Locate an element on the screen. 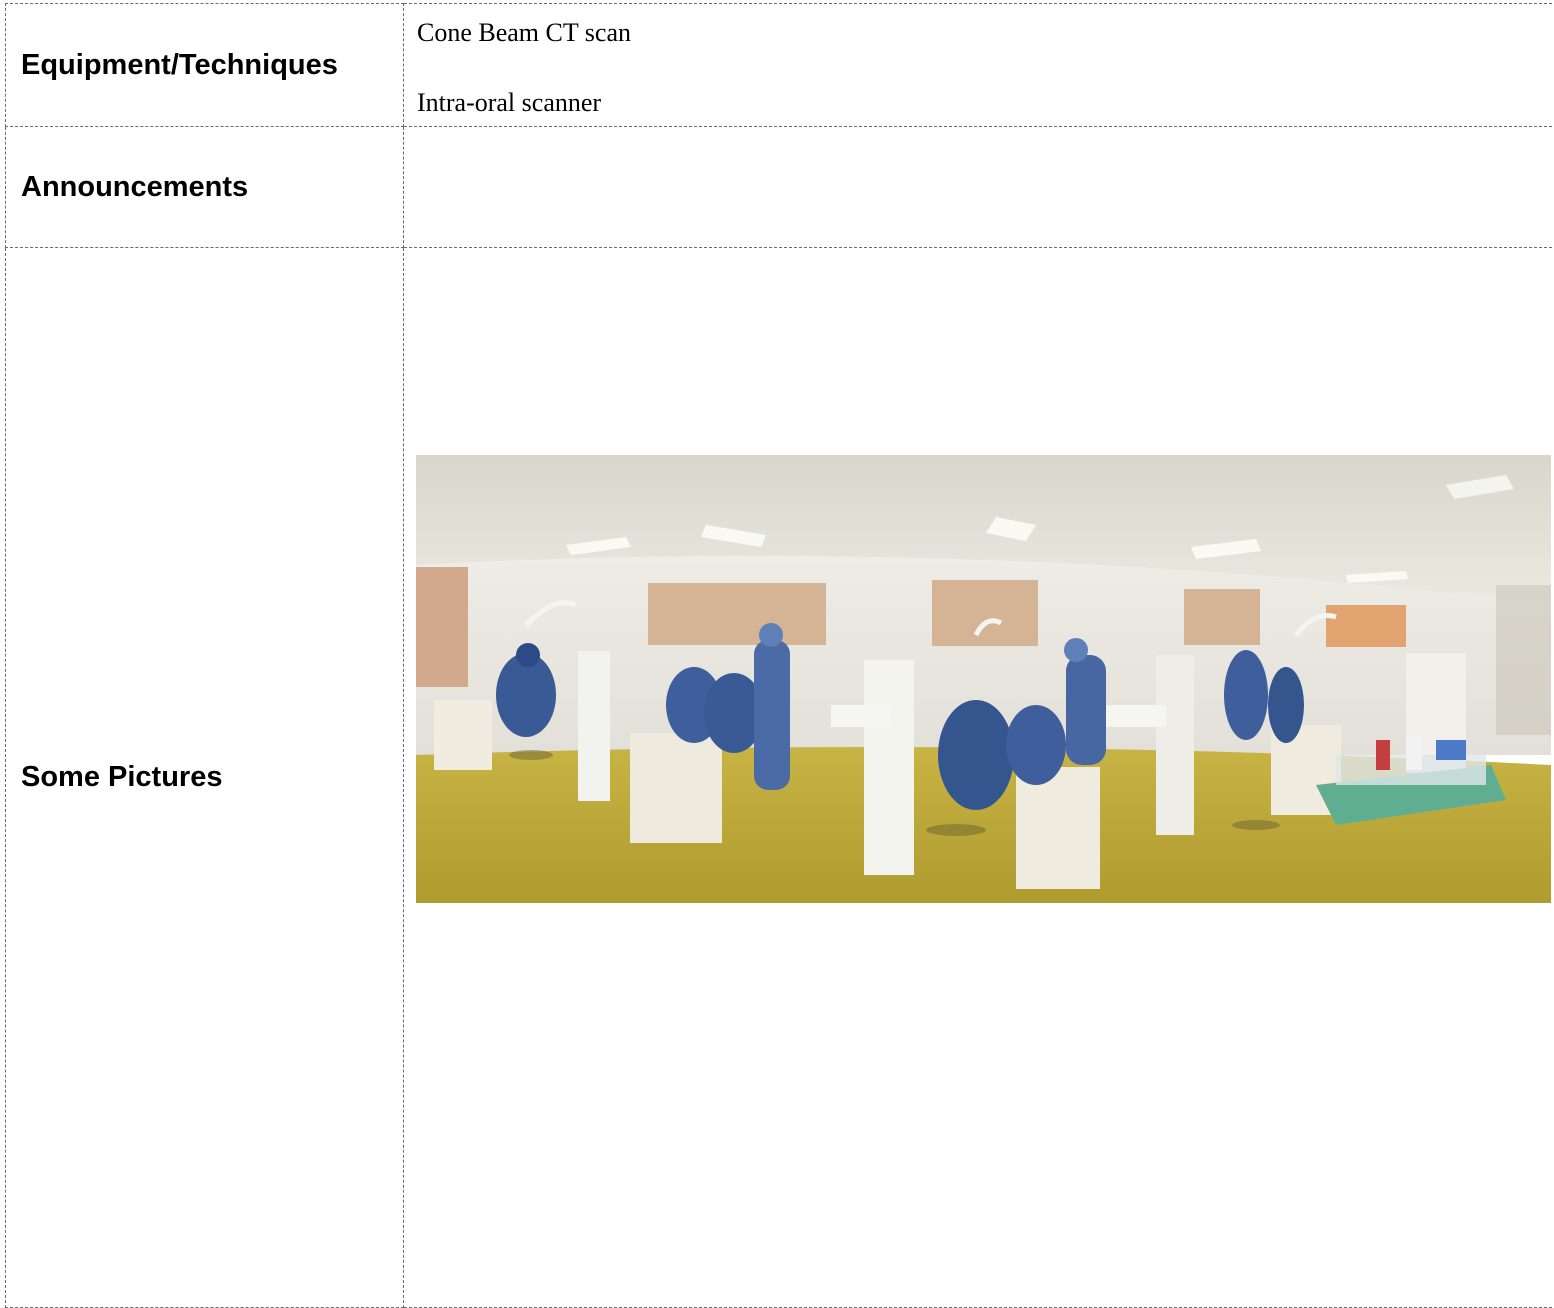 The image size is (1554, 1308). announcements-content is located at coordinates (979, 187).